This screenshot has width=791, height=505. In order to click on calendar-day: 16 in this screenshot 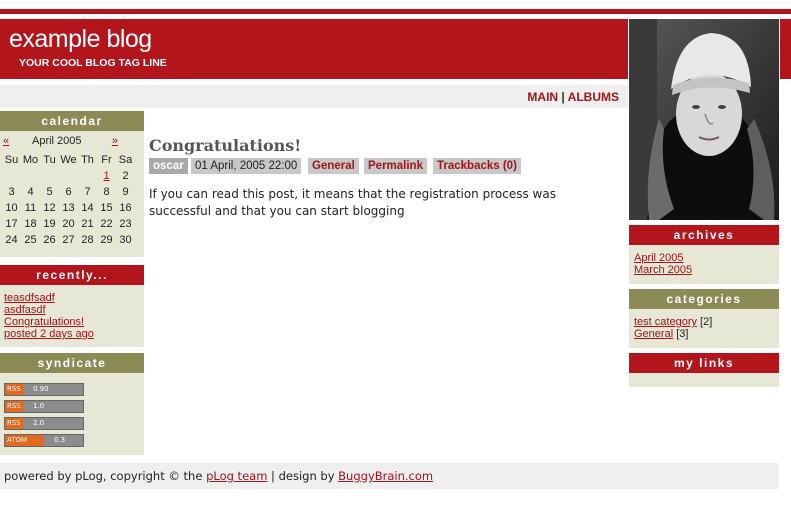, I will do `click(125, 208)`.